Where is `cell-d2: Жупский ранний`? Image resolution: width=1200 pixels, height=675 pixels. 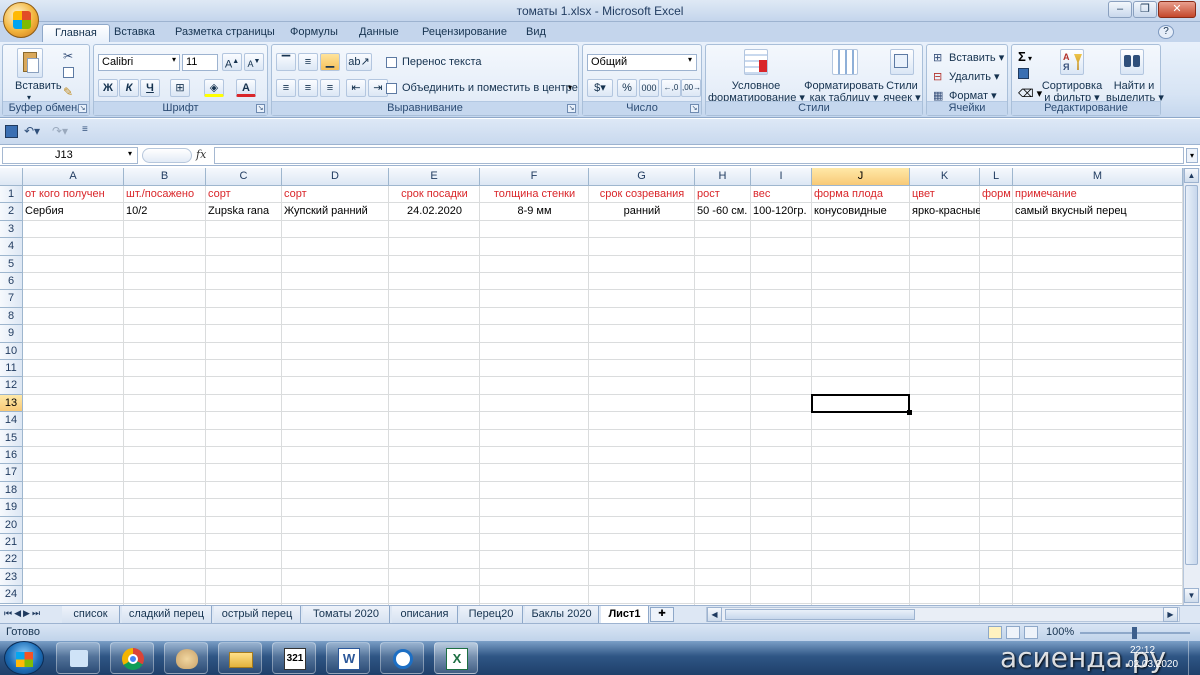
cell-d2: Жупский ранний is located at coordinates (335, 211).